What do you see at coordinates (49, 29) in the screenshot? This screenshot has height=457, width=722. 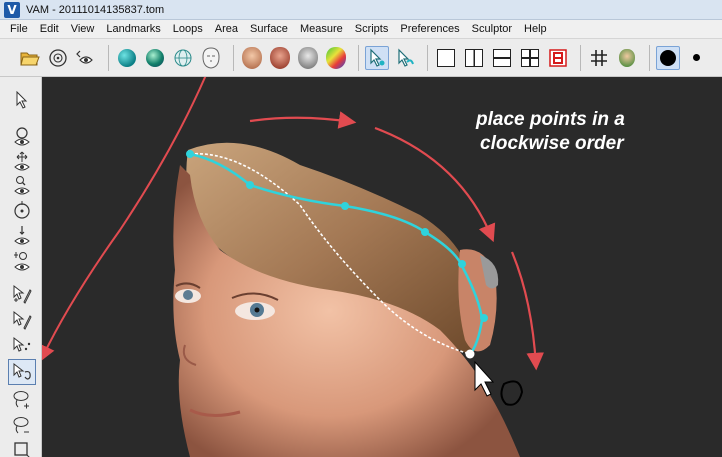 I see `menu-edit: Edit` at bounding box center [49, 29].